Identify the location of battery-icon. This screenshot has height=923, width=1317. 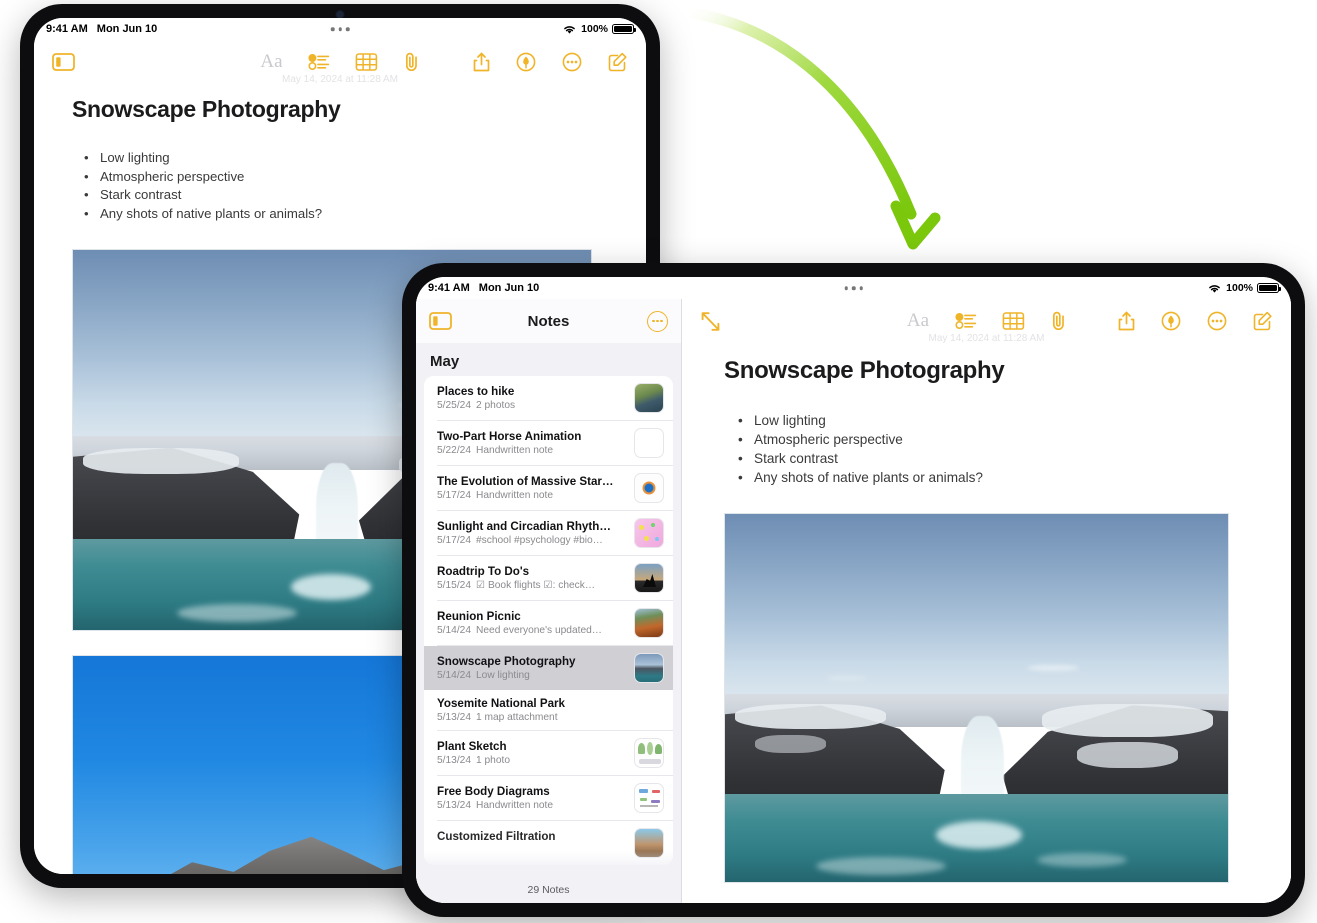
(624, 29).